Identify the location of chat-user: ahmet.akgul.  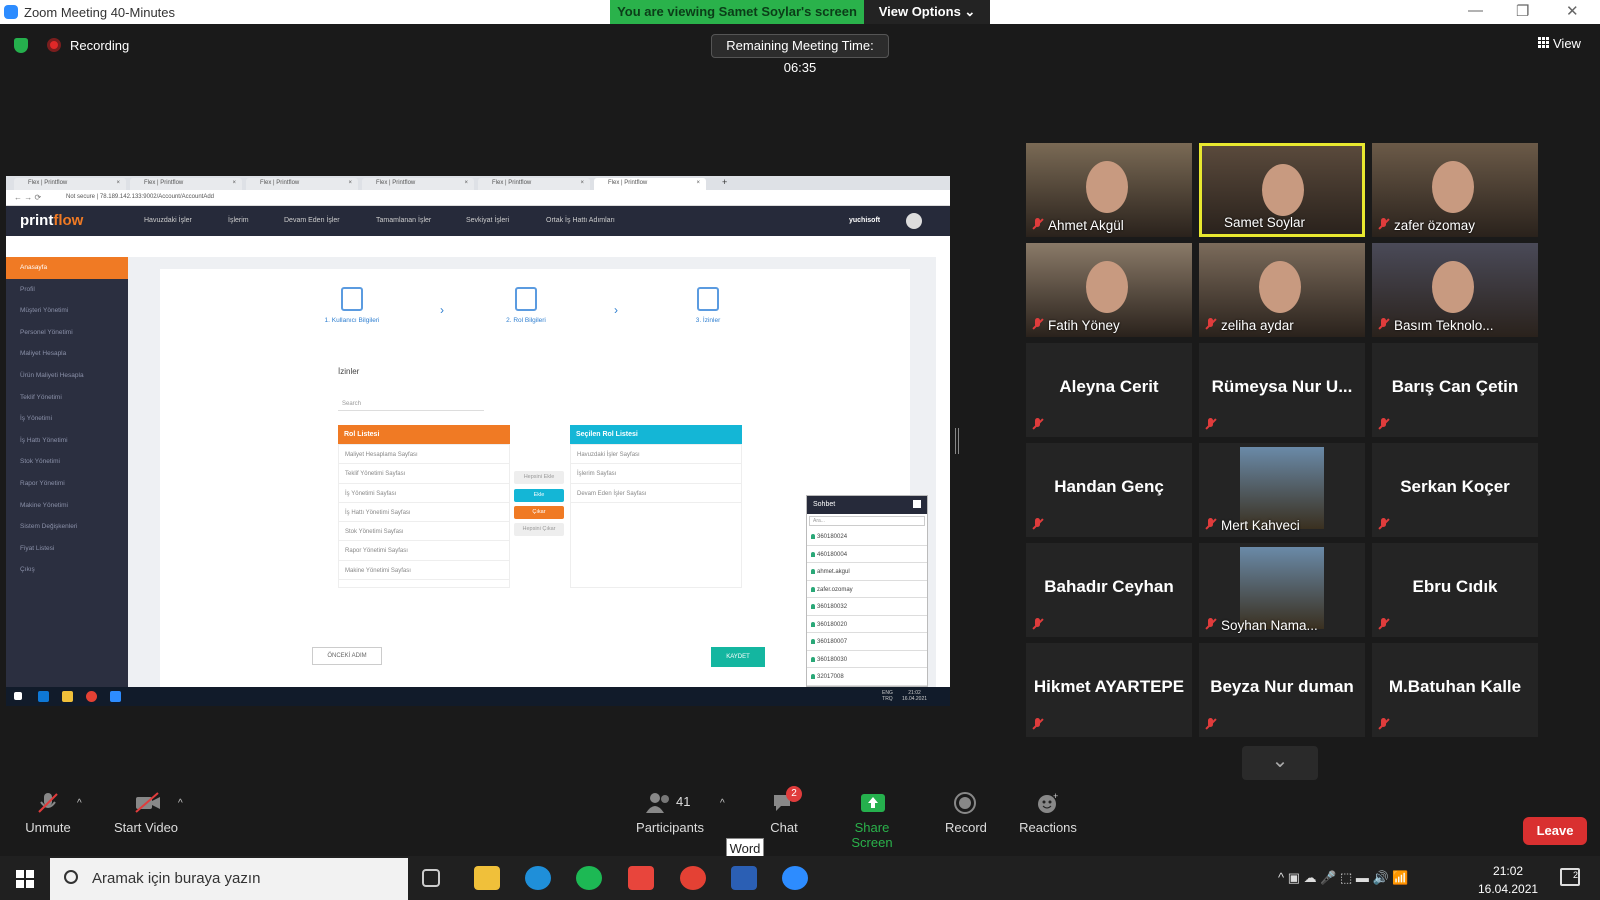
(867, 572).